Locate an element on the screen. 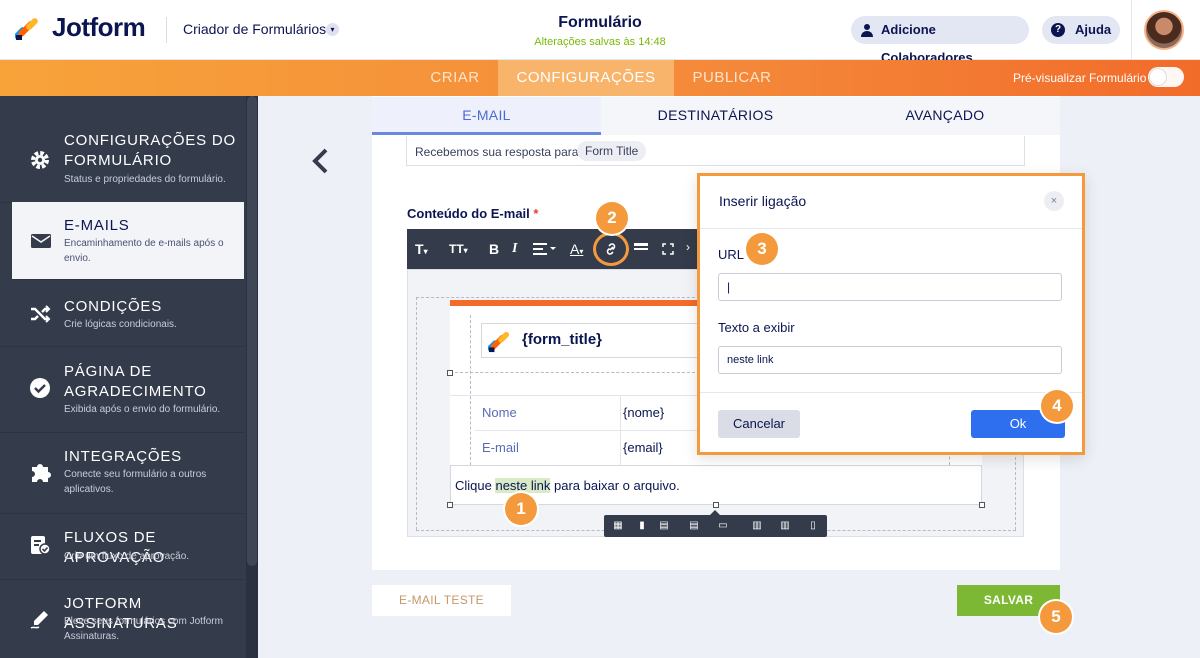  insert-col-left-icon: ▥ is located at coordinates (757, 525).